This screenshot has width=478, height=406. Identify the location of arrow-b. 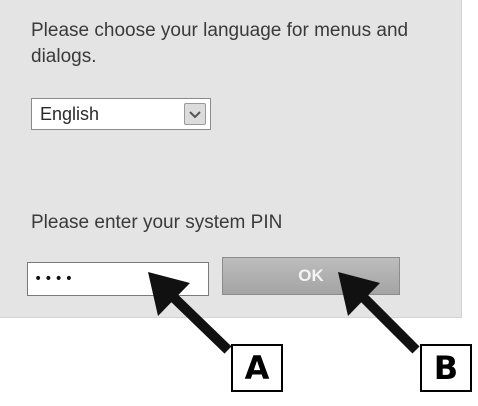
(379, 313).